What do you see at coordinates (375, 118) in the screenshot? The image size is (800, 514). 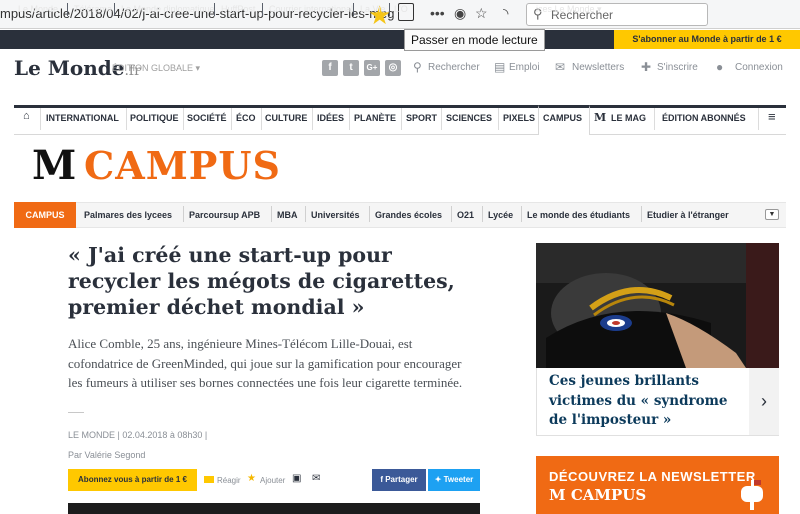 I see `nav-item-planete: PLANÈTE` at bounding box center [375, 118].